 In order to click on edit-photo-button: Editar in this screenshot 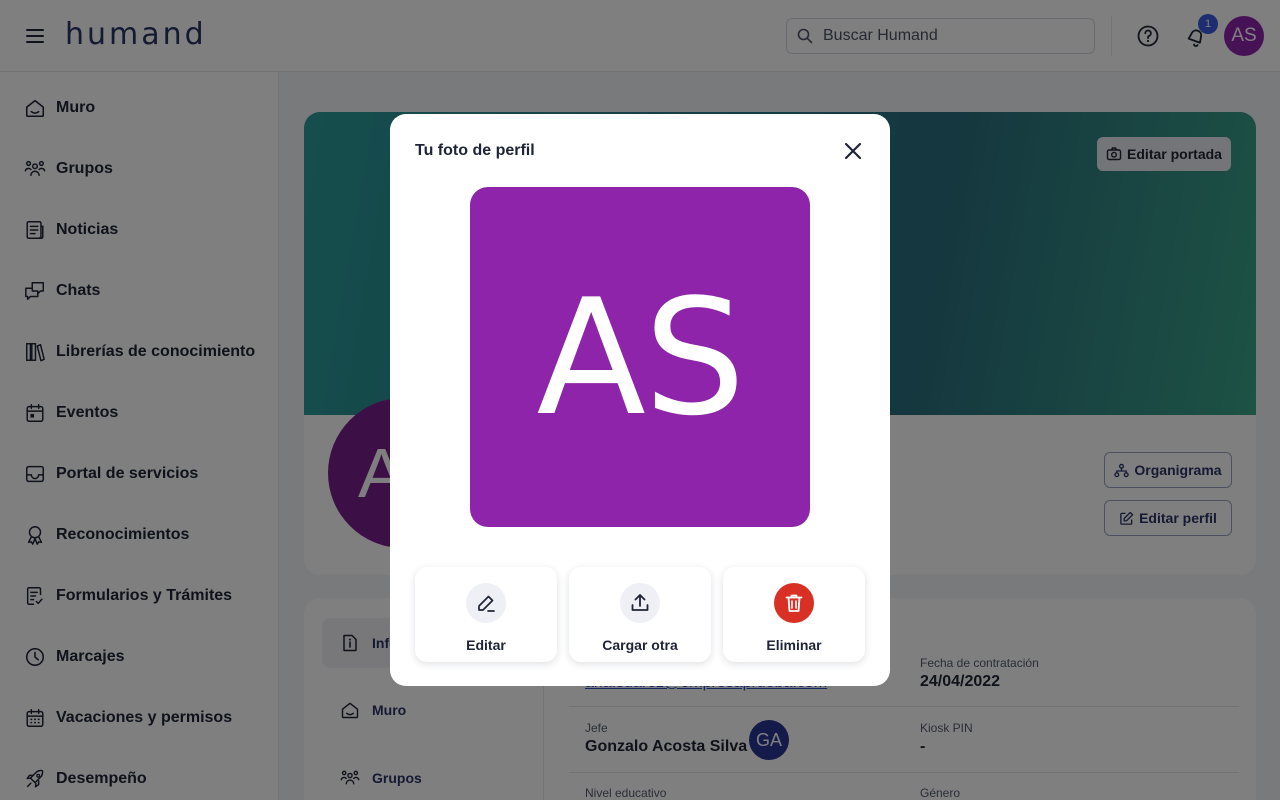, I will do `click(486, 614)`.